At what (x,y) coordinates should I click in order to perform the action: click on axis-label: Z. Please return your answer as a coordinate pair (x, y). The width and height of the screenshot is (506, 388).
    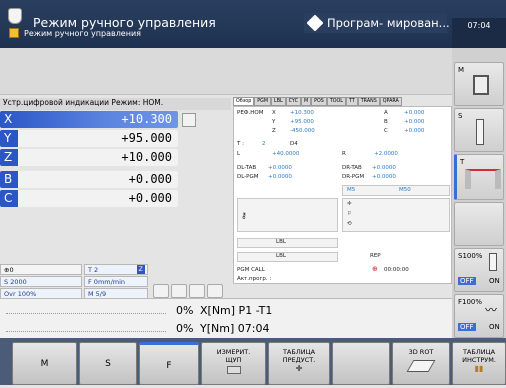
    Looking at the image, I should click on (8, 157).